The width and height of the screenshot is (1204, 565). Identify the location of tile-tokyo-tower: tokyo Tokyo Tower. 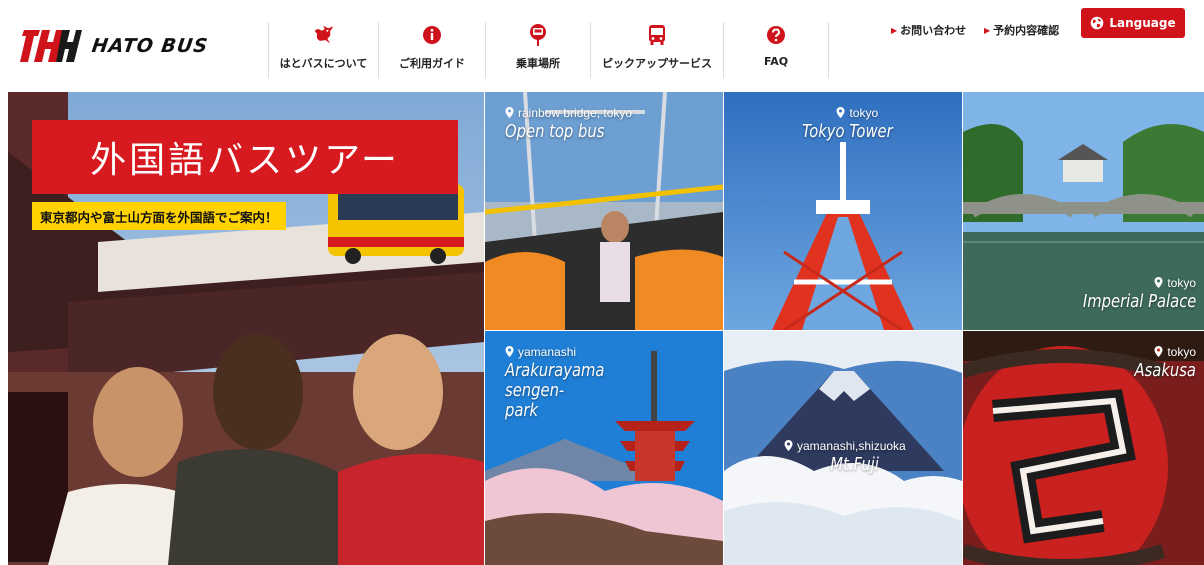
(843, 211).